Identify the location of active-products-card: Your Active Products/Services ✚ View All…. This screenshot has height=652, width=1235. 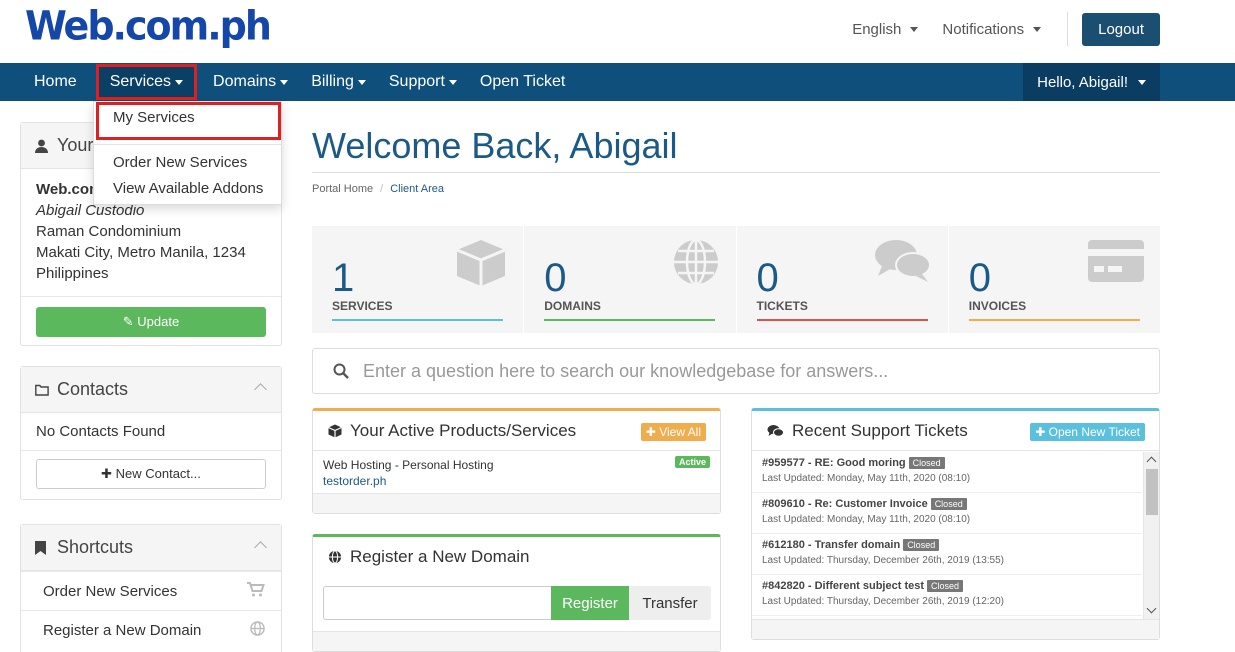
(516, 461).